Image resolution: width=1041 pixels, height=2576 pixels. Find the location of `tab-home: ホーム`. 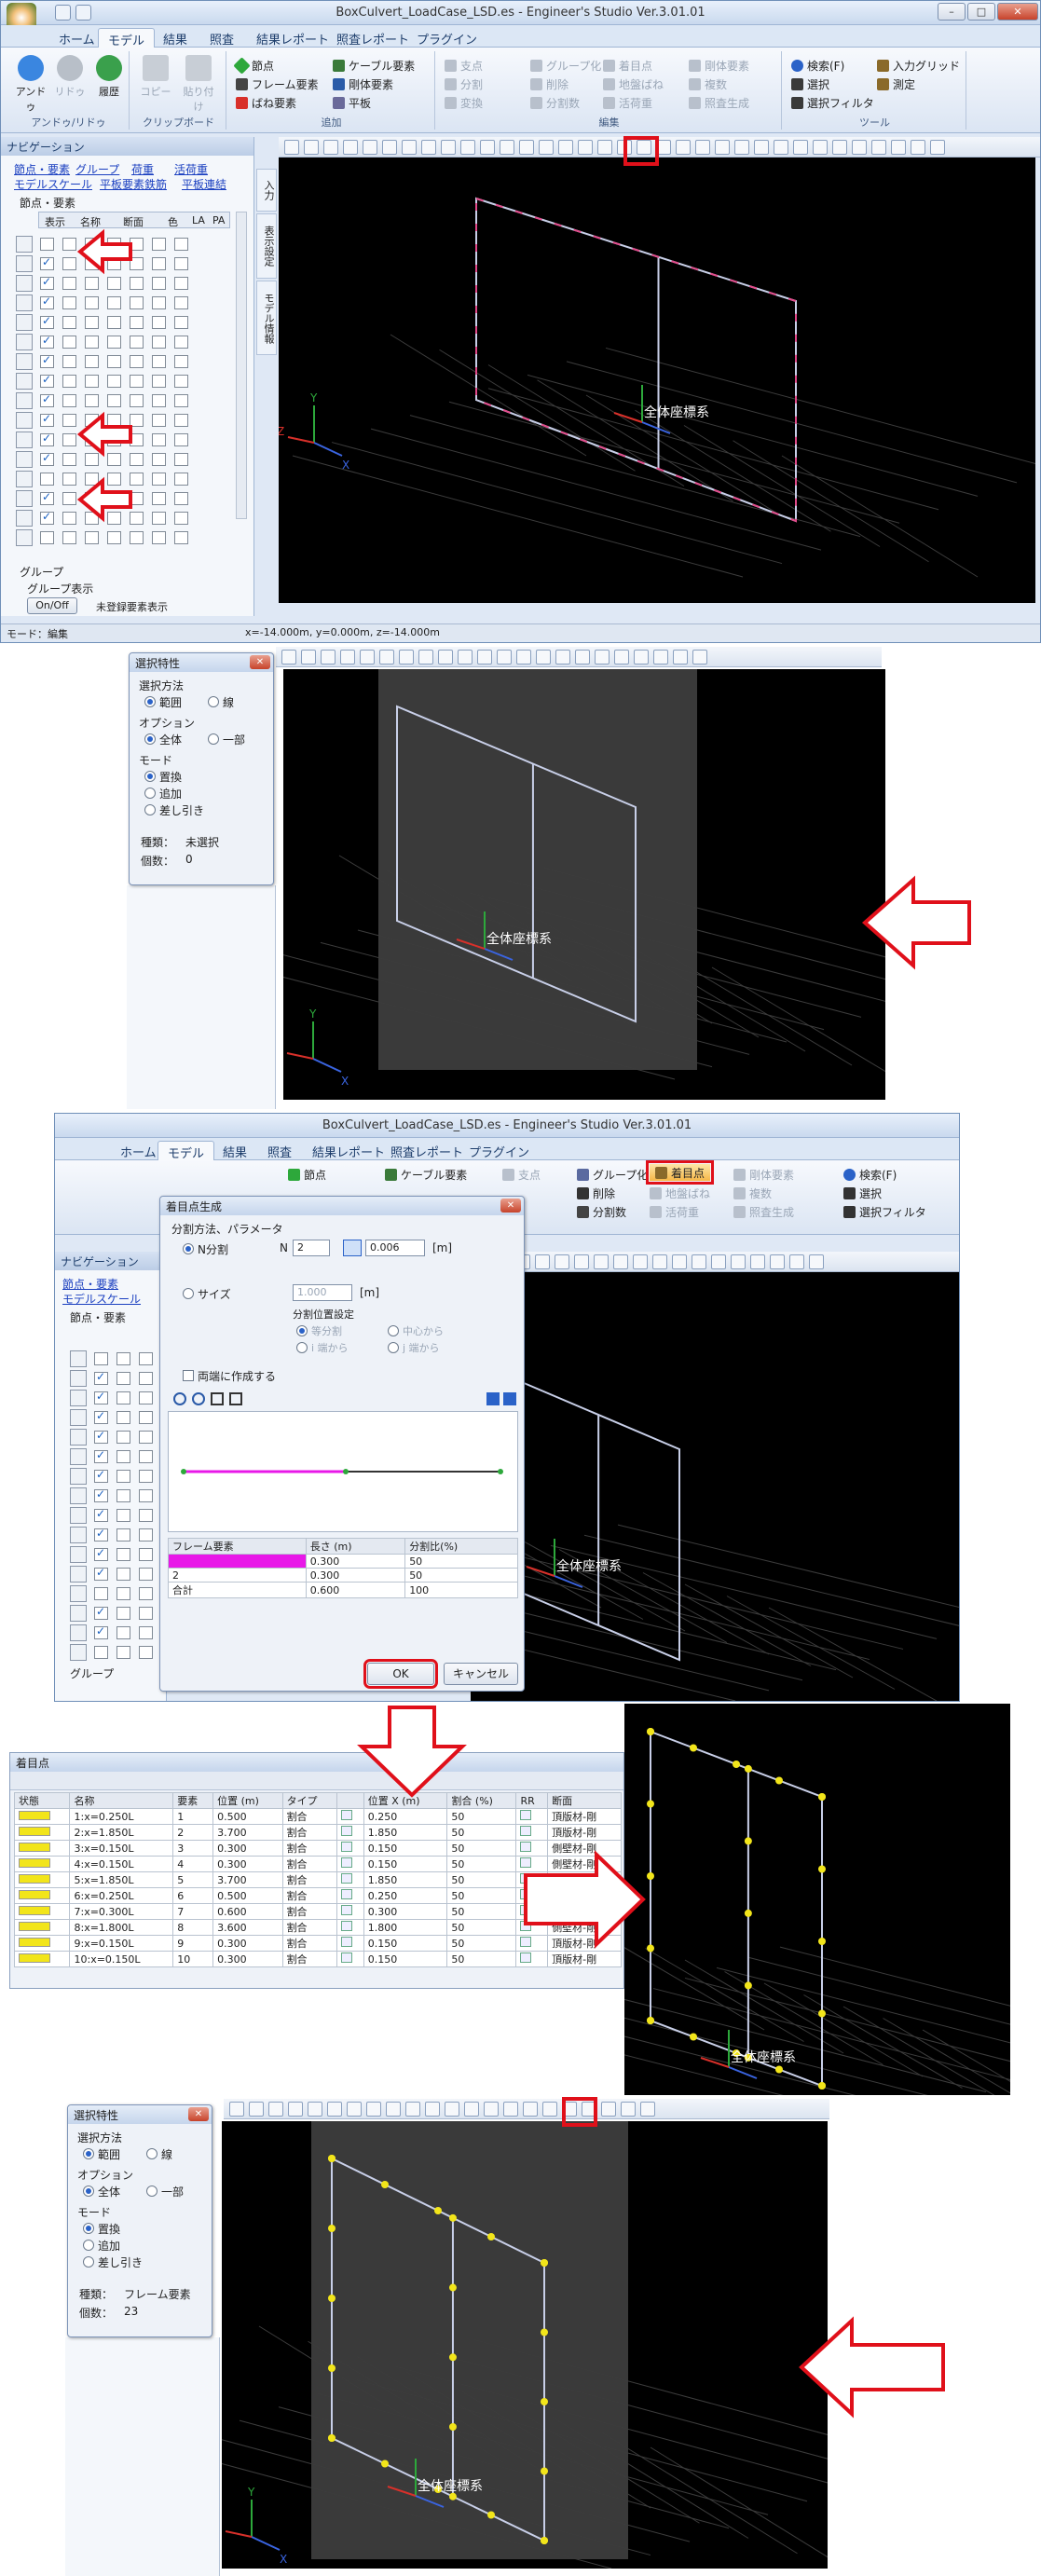

tab-home: ホーム is located at coordinates (76, 38).